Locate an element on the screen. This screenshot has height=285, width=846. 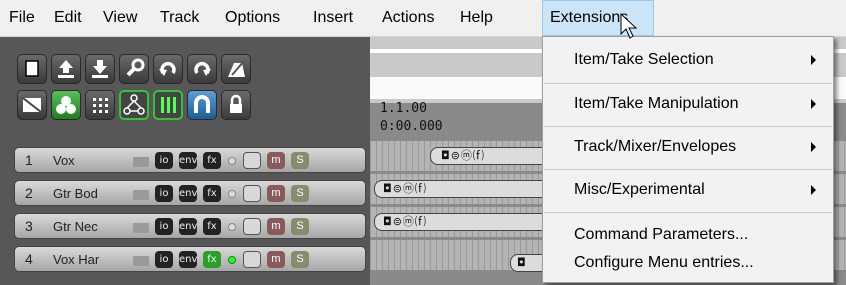
download-icon is located at coordinates (100, 69).